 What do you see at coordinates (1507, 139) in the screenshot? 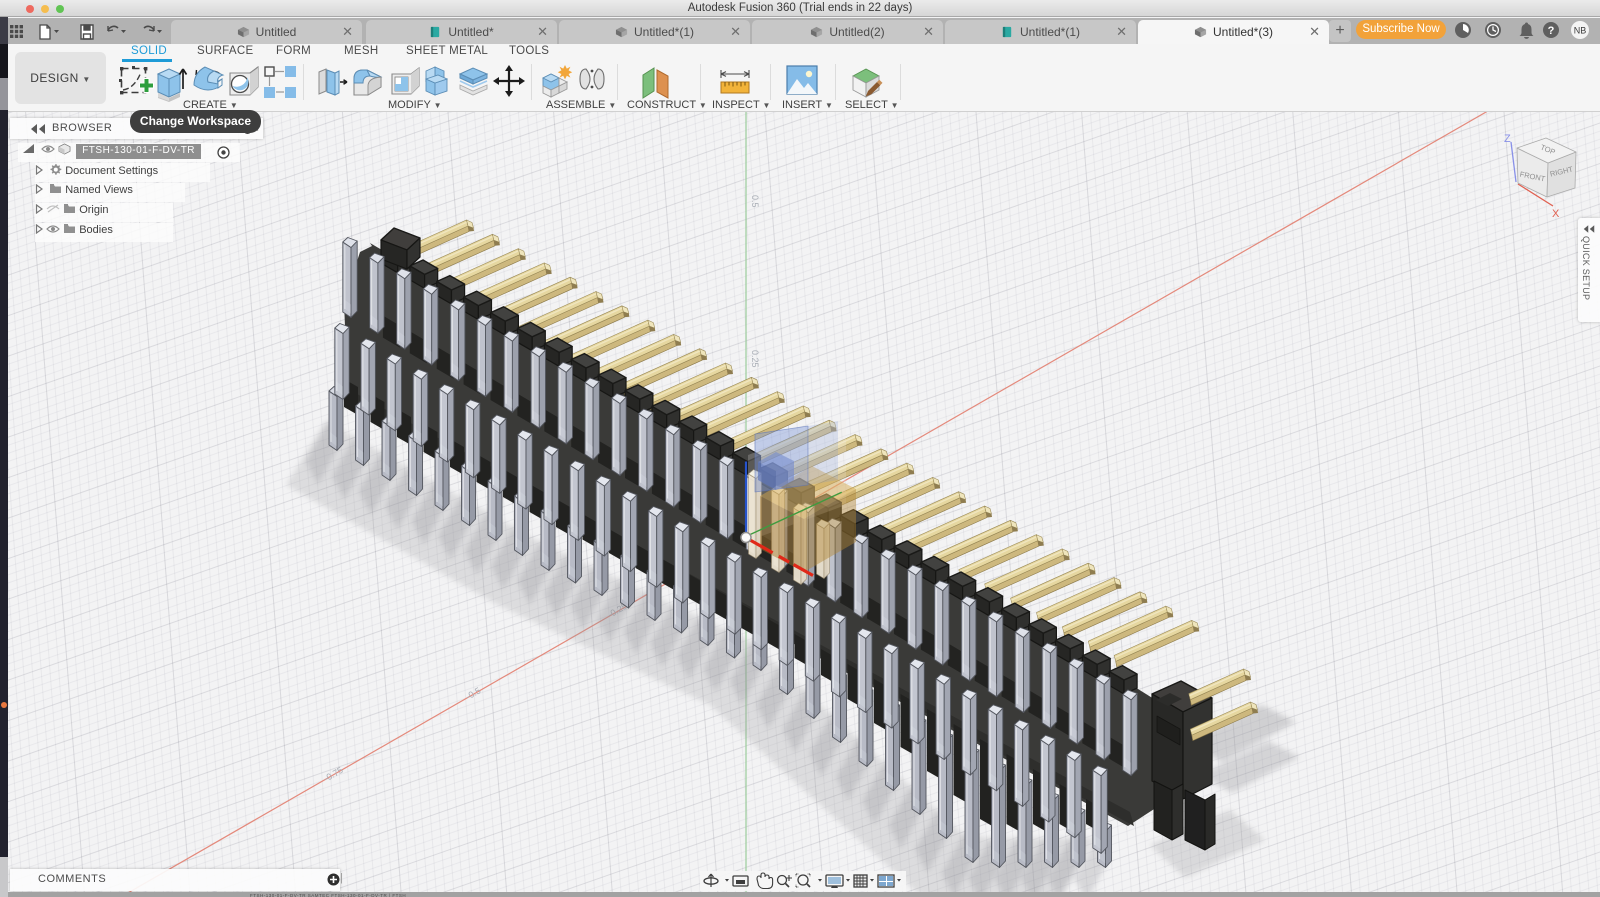
I see `svg-text: Z` at bounding box center [1507, 139].